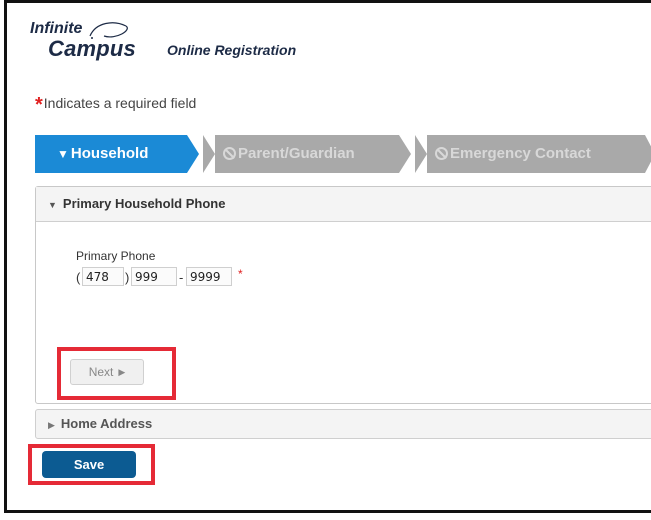 The image size is (651, 520). What do you see at coordinates (343, 204) in the screenshot?
I see `phone-panel-header: ▼ Primary Household Phone` at bounding box center [343, 204].